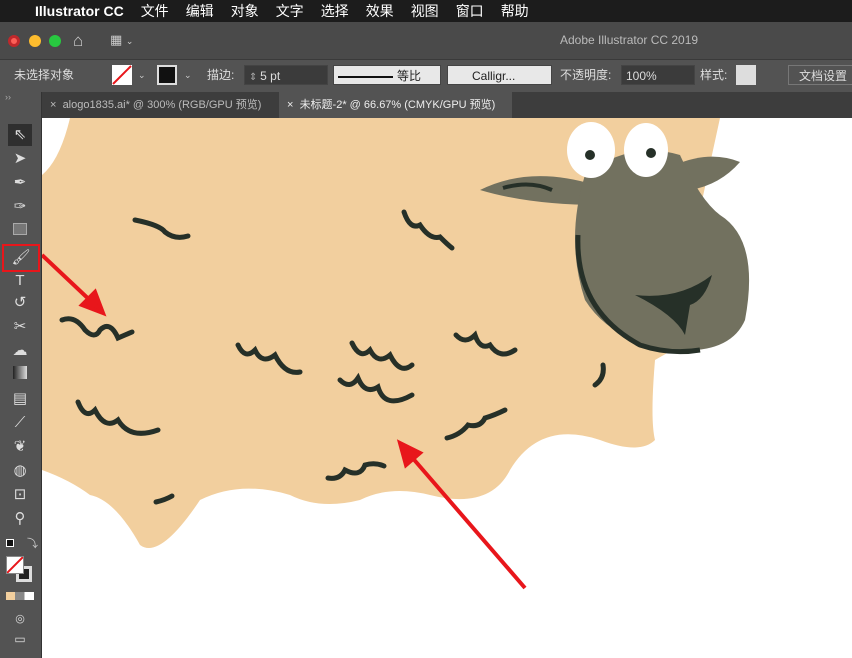 The image size is (852, 658). Describe the element at coordinates (823, 76) in the screenshot. I see `document-setup-label: 文档设置` at that location.